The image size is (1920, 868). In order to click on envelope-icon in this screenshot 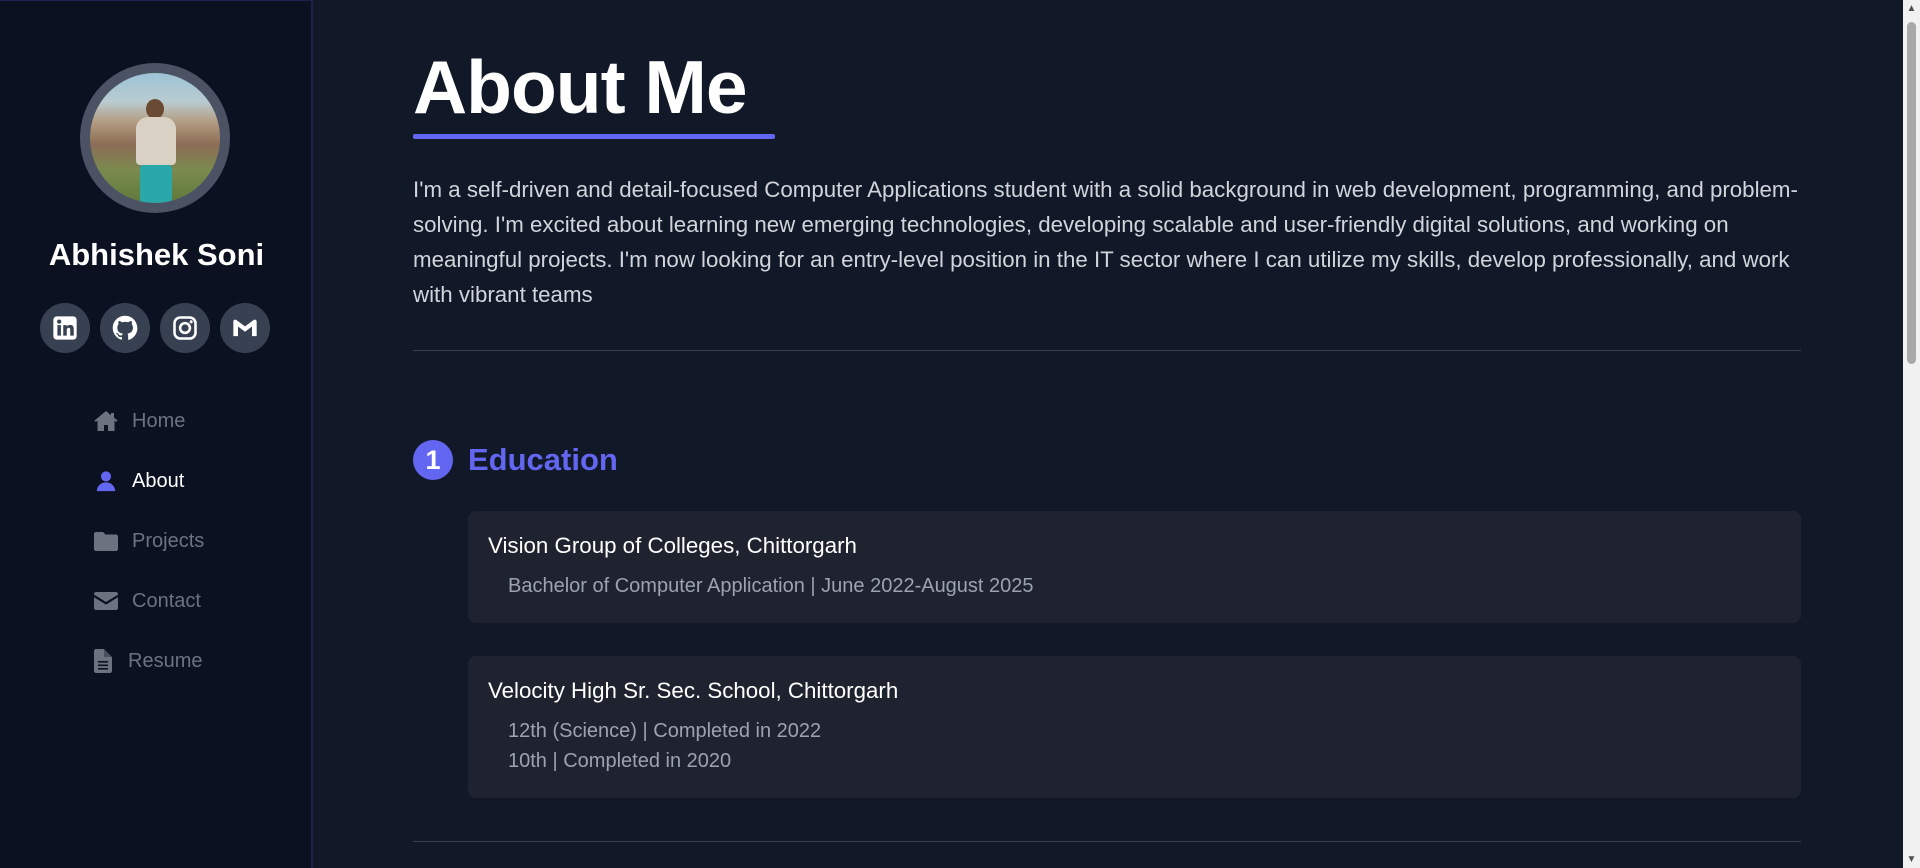, I will do `click(108, 601)`.